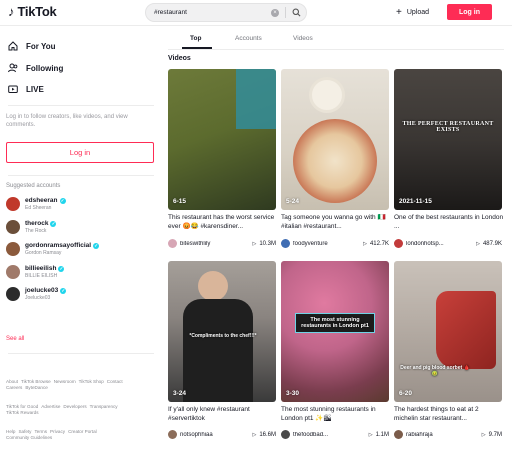  What do you see at coordinates (115, 381) in the screenshot?
I see `footer-link: Contact` at bounding box center [115, 381].